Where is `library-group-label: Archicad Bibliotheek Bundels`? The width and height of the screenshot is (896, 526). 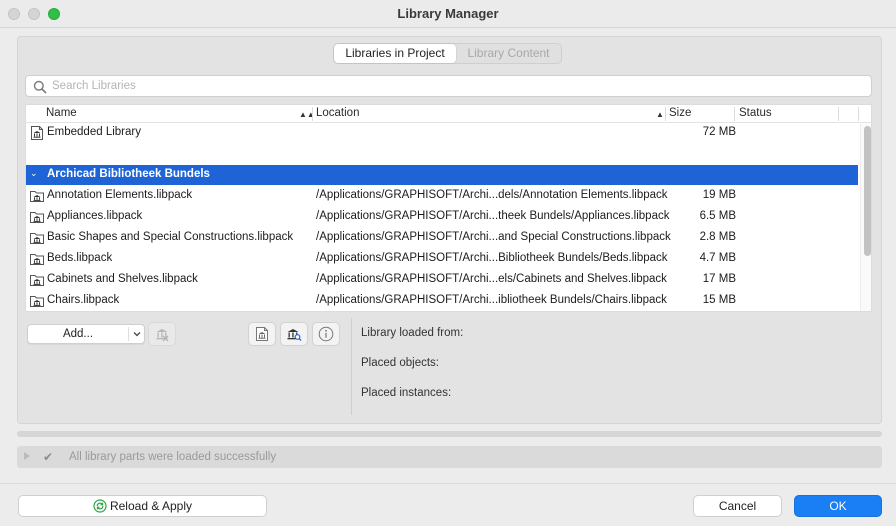 library-group-label: Archicad Bibliotheek Bundels is located at coordinates (128, 174).